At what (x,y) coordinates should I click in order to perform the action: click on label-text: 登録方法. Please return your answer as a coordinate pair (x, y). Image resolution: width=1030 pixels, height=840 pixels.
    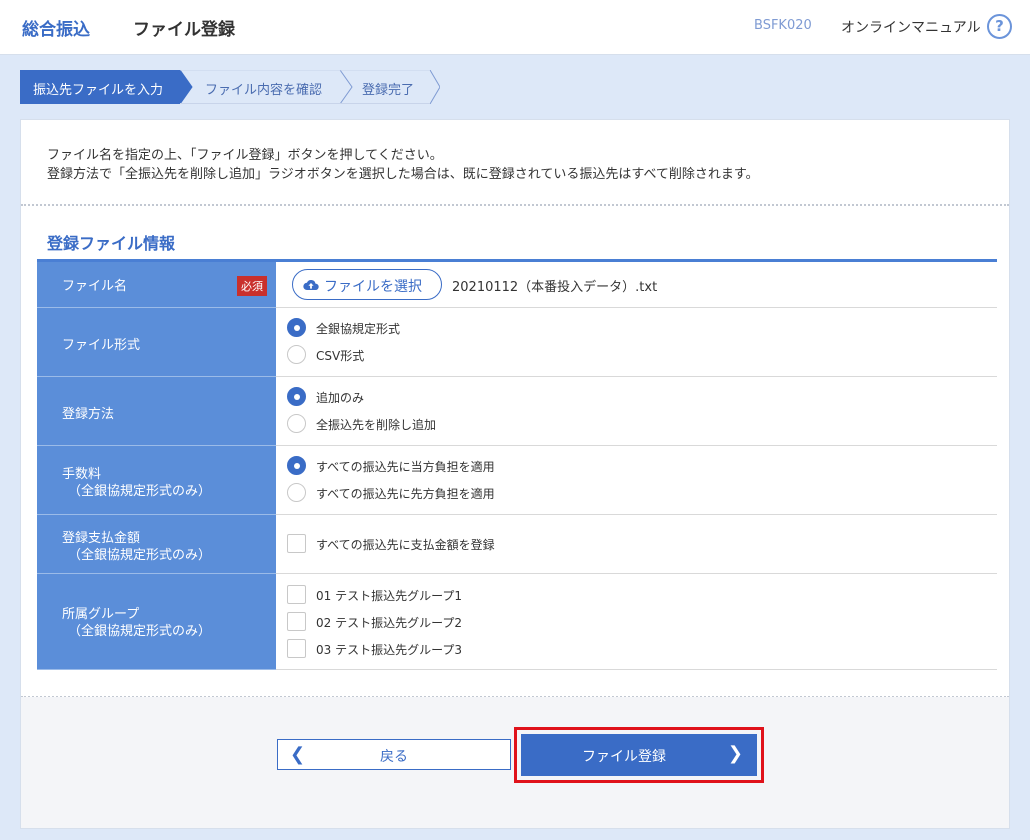
    Looking at the image, I should click on (88, 414).